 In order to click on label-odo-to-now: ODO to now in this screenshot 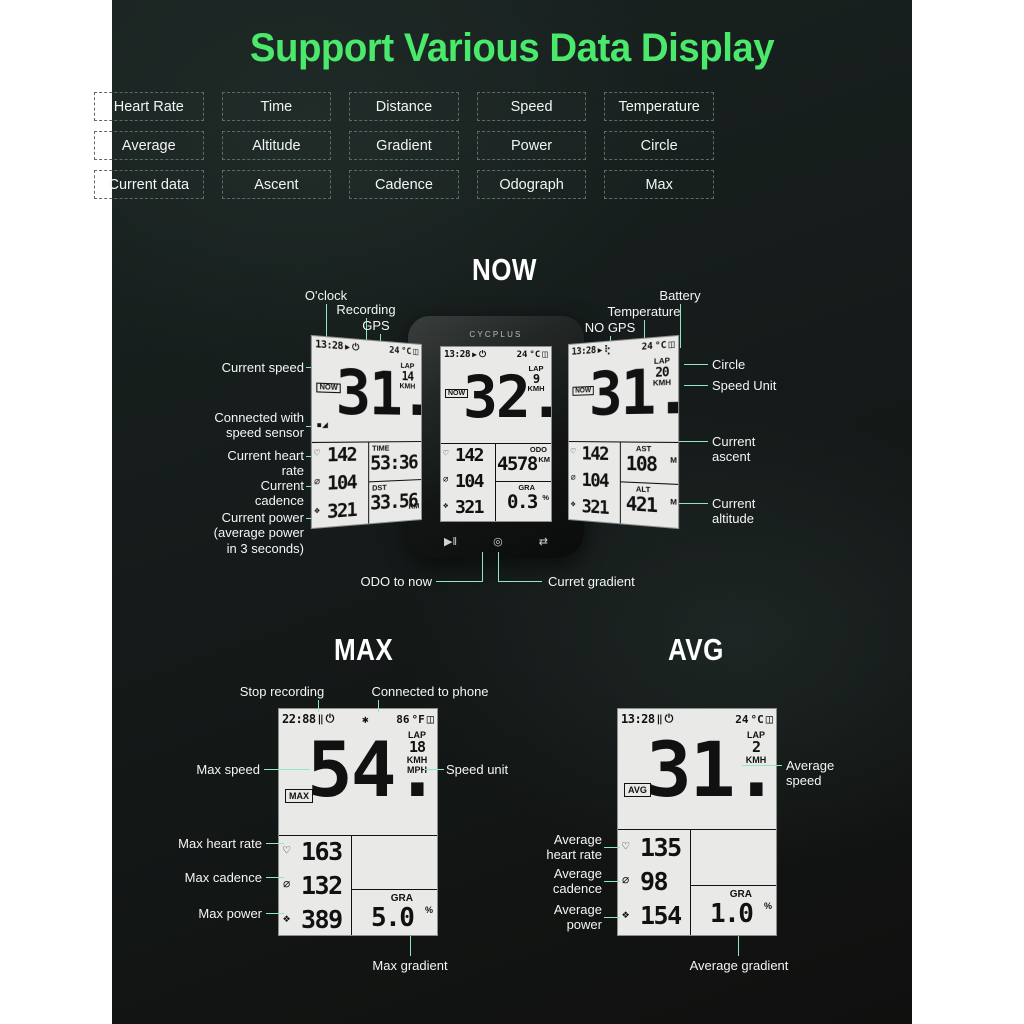, I will do `click(396, 581)`.